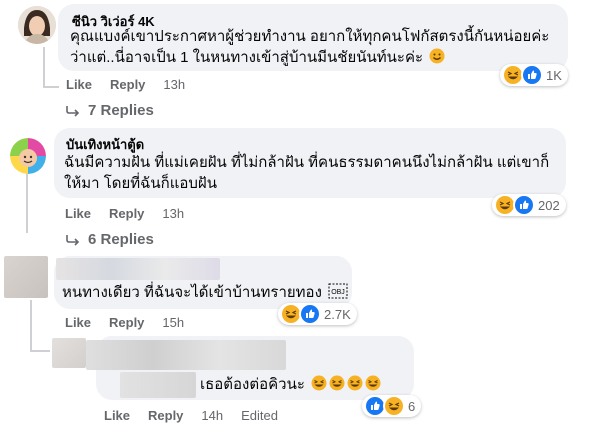  Describe the element at coordinates (121, 110) in the screenshot. I see `view-replies-label: 7 Replies` at that location.